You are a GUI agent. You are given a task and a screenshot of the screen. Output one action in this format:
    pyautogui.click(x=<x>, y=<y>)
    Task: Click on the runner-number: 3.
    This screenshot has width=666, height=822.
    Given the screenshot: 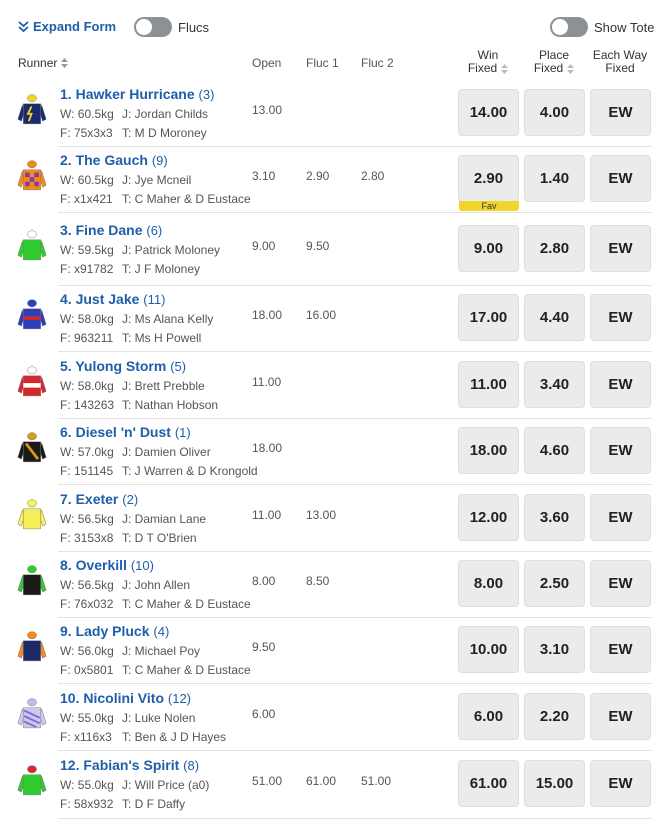 What is the action you would take?
    pyautogui.click(x=66, y=230)
    